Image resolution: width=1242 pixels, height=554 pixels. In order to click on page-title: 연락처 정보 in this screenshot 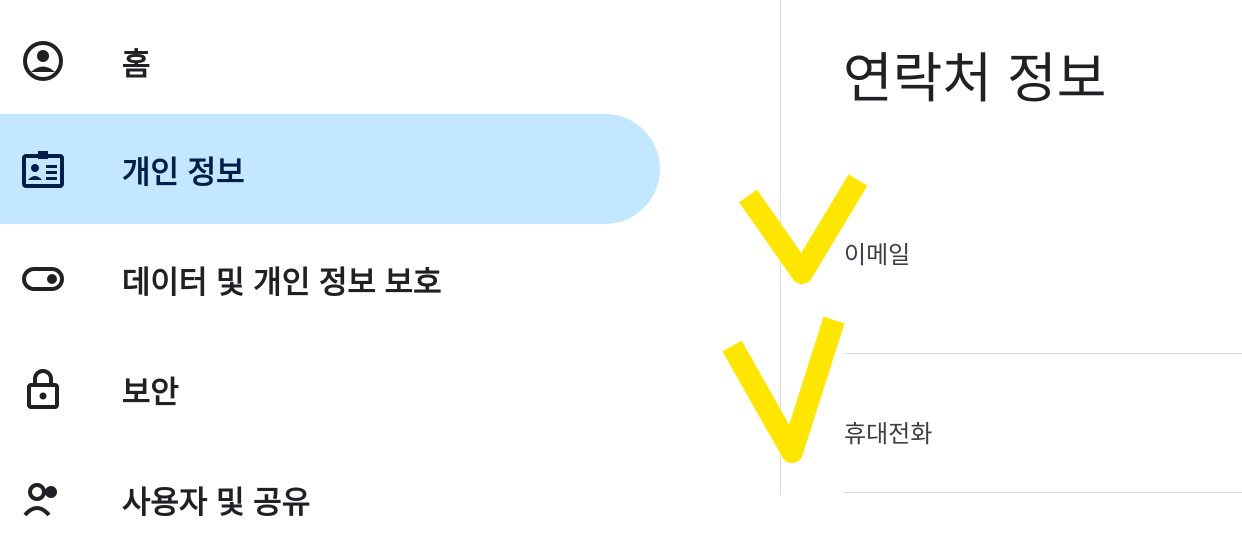, I will do `click(975, 79)`.